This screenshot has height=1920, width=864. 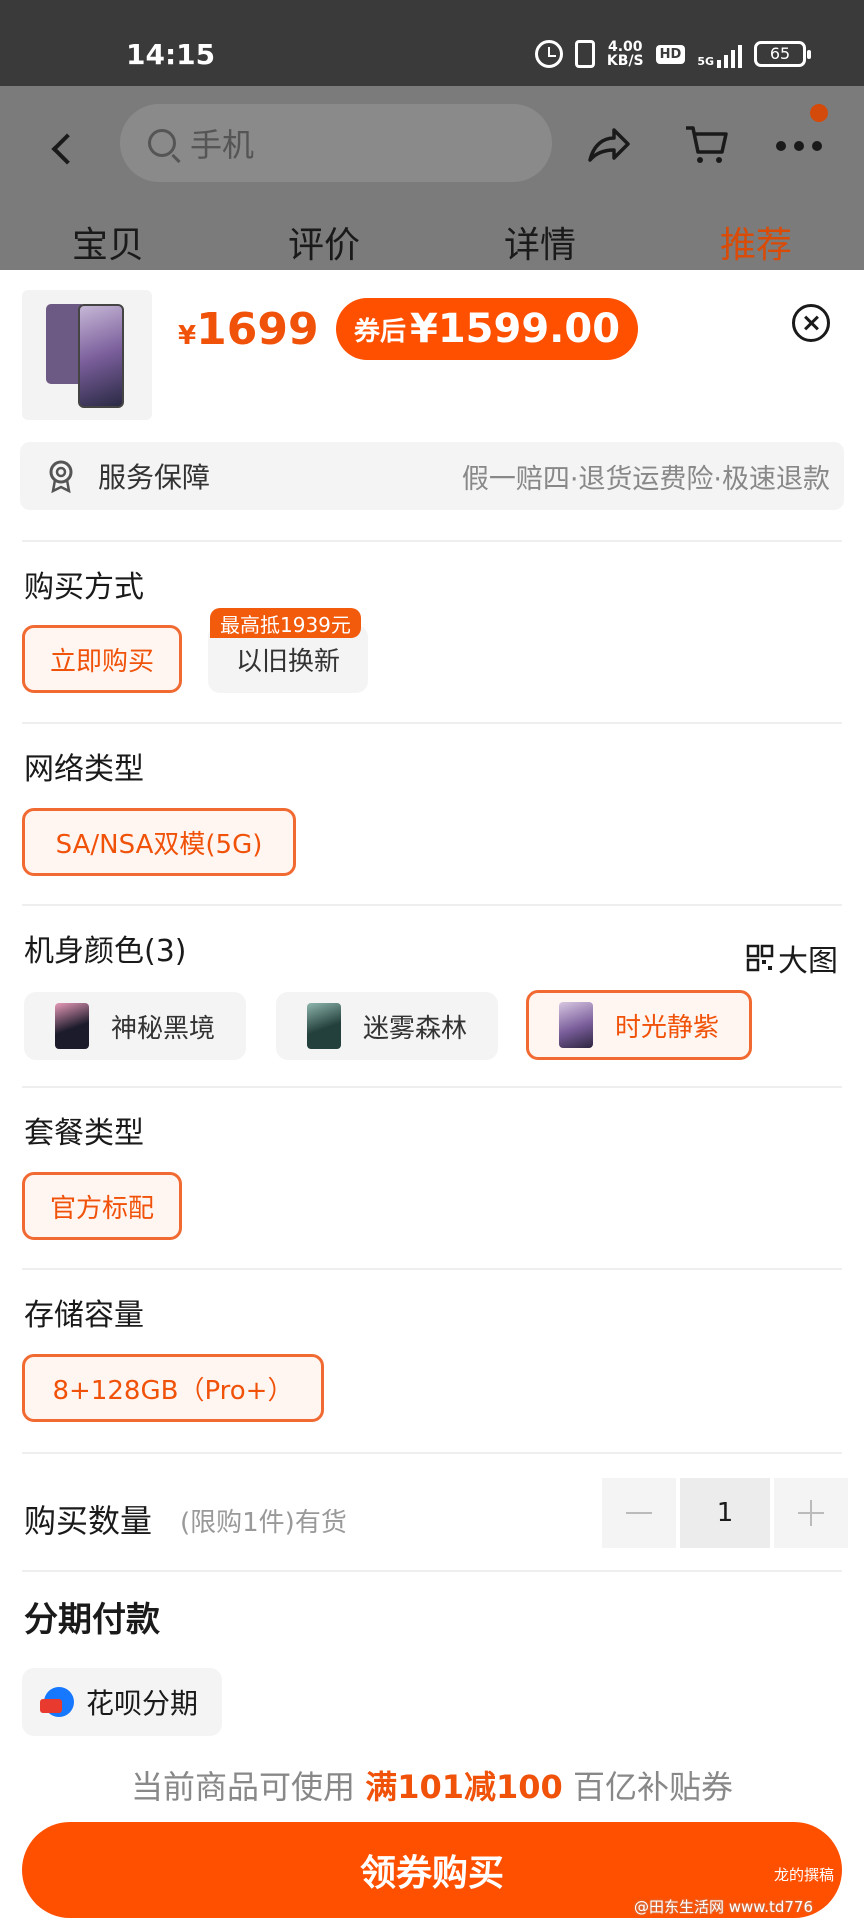 I want to click on section-title-color: 机身颜色(3), so click(x=105, y=951).